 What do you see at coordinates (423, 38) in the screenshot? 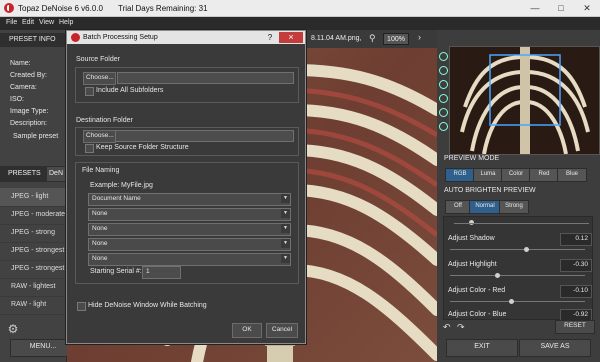
I see `chevron-right-icon: ›` at bounding box center [423, 38].